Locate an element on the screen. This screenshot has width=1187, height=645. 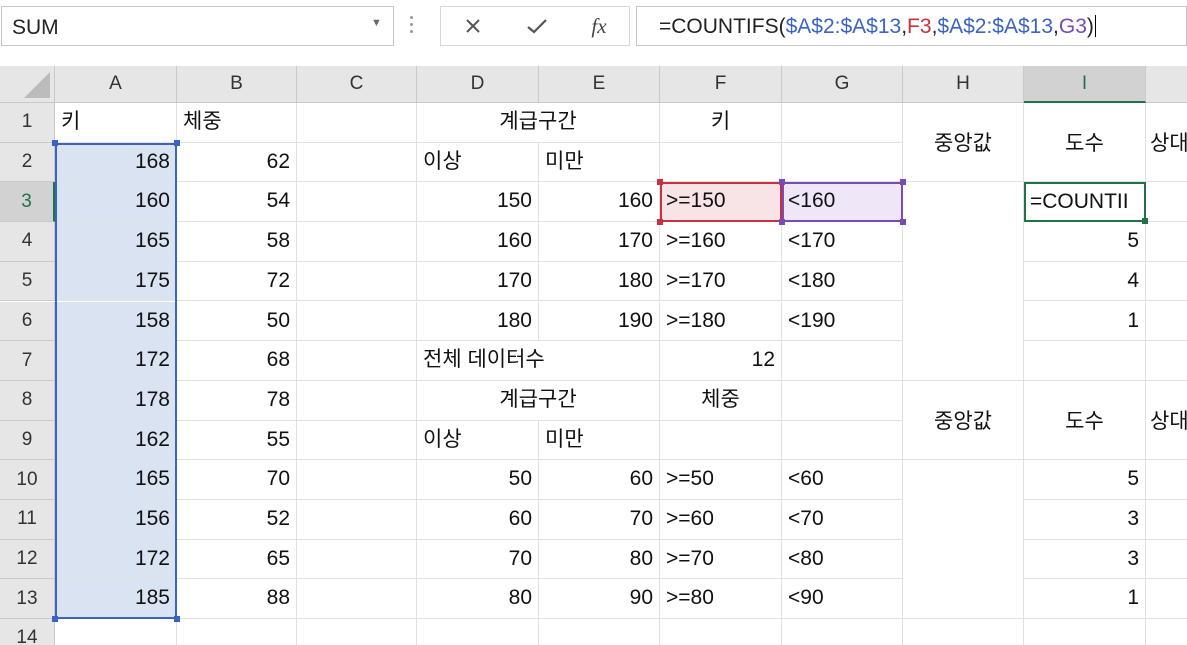
cell-d9: 이상 is located at coordinates (478, 440).